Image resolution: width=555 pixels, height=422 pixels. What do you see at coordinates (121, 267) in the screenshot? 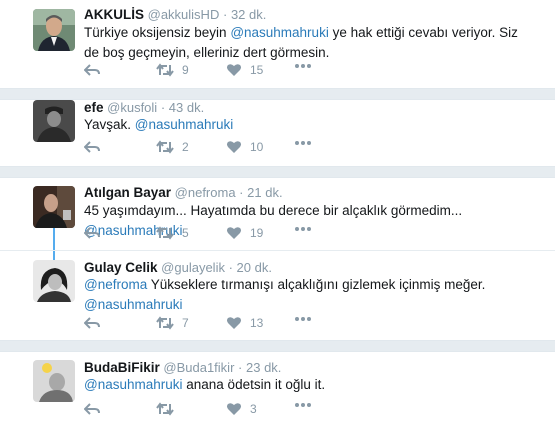
I see `display-name: Gulay Celik` at bounding box center [121, 267].